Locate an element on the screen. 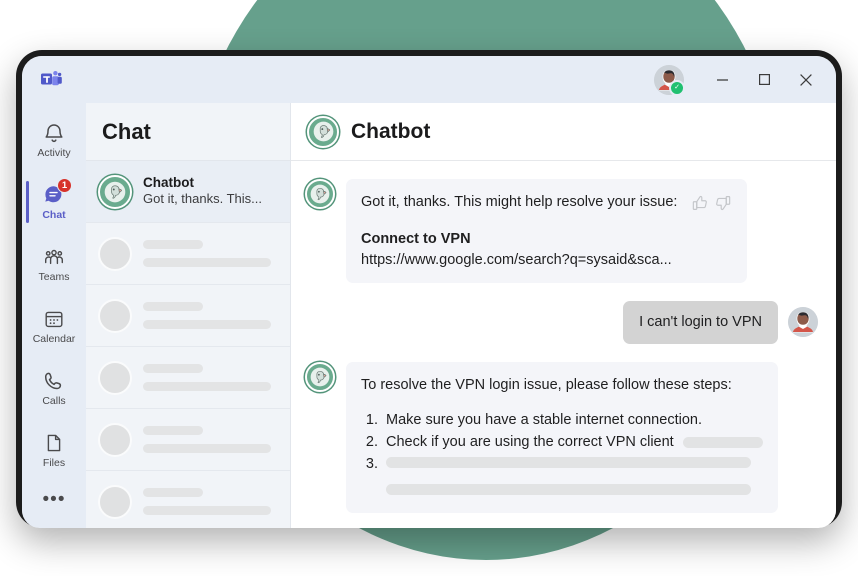  close-button is located at coordinates (806, 80).